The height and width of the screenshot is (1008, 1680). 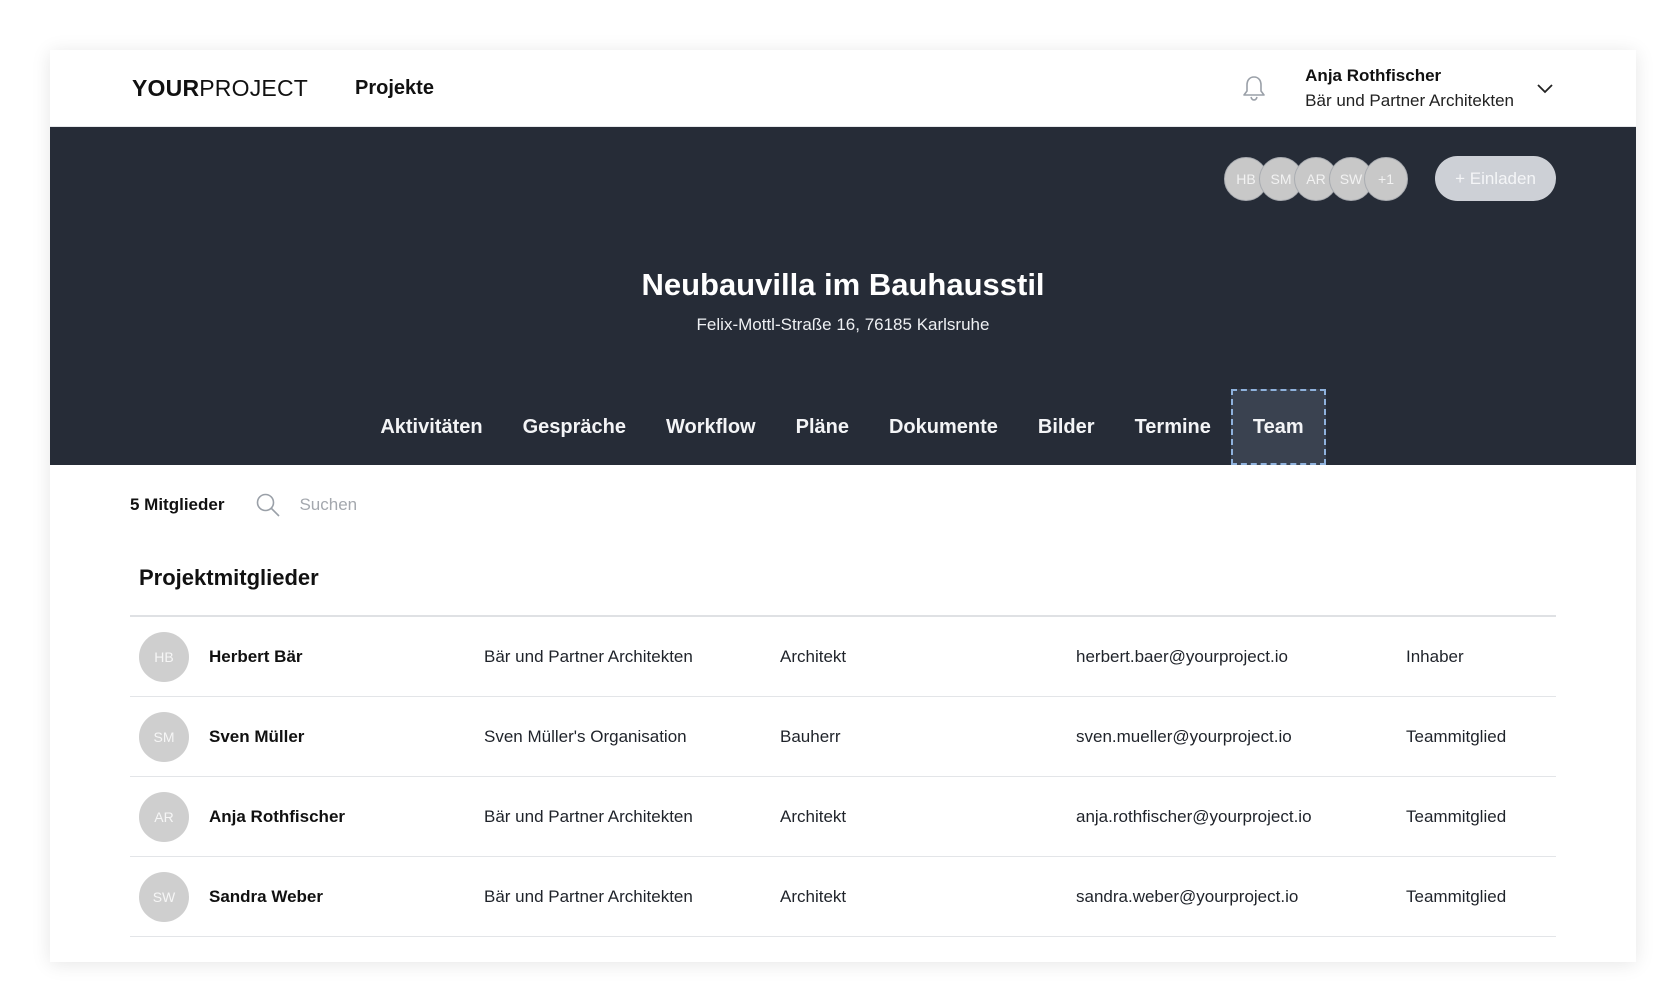 What do you see at coordinates (810, 736) in the screenshot?
I see `member-role: Bauherr` at bounding box center [810, 736].